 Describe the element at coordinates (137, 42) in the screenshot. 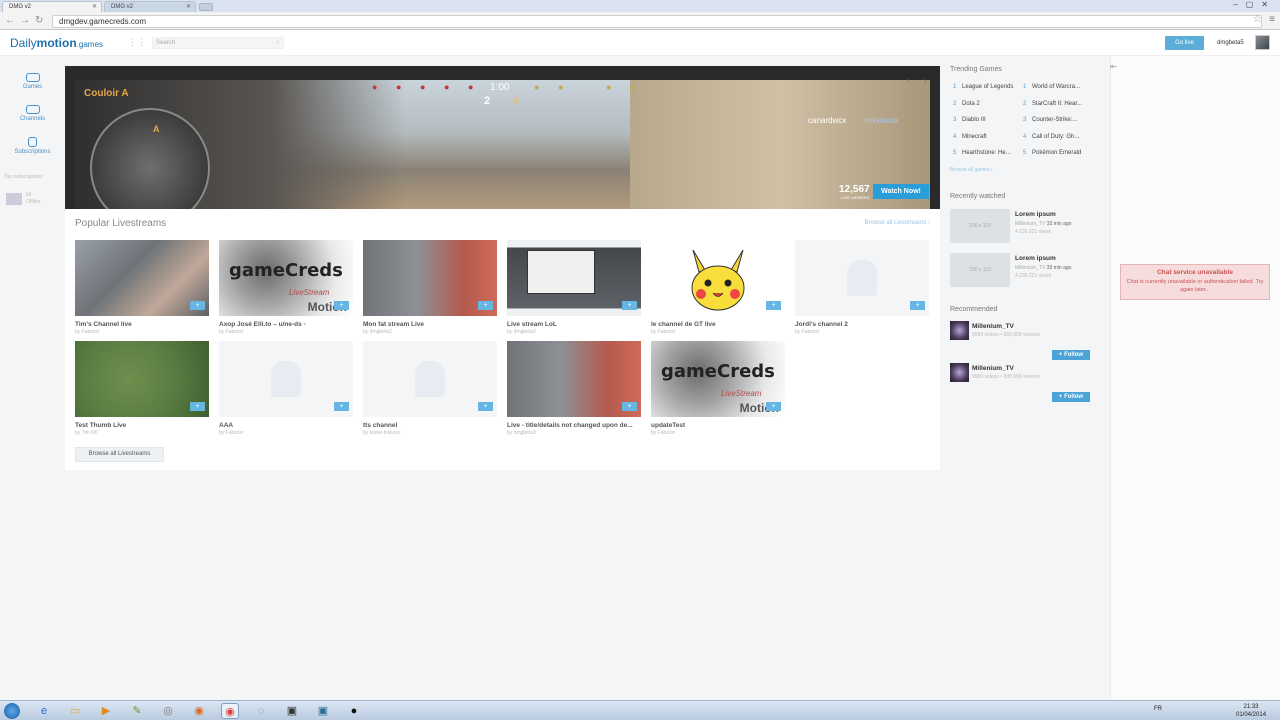

I see `apps-grid-icon: ⋮⋮` at that location.